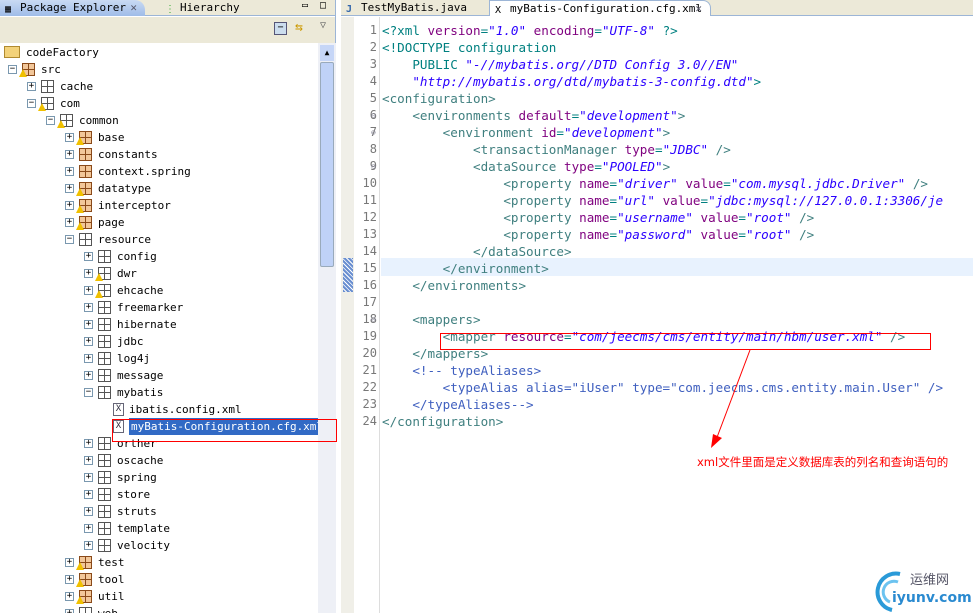  What do you see at coordinates (731, 398) in the screenshot?
I see `annotation-arrow` at bounding box center [731, 398].